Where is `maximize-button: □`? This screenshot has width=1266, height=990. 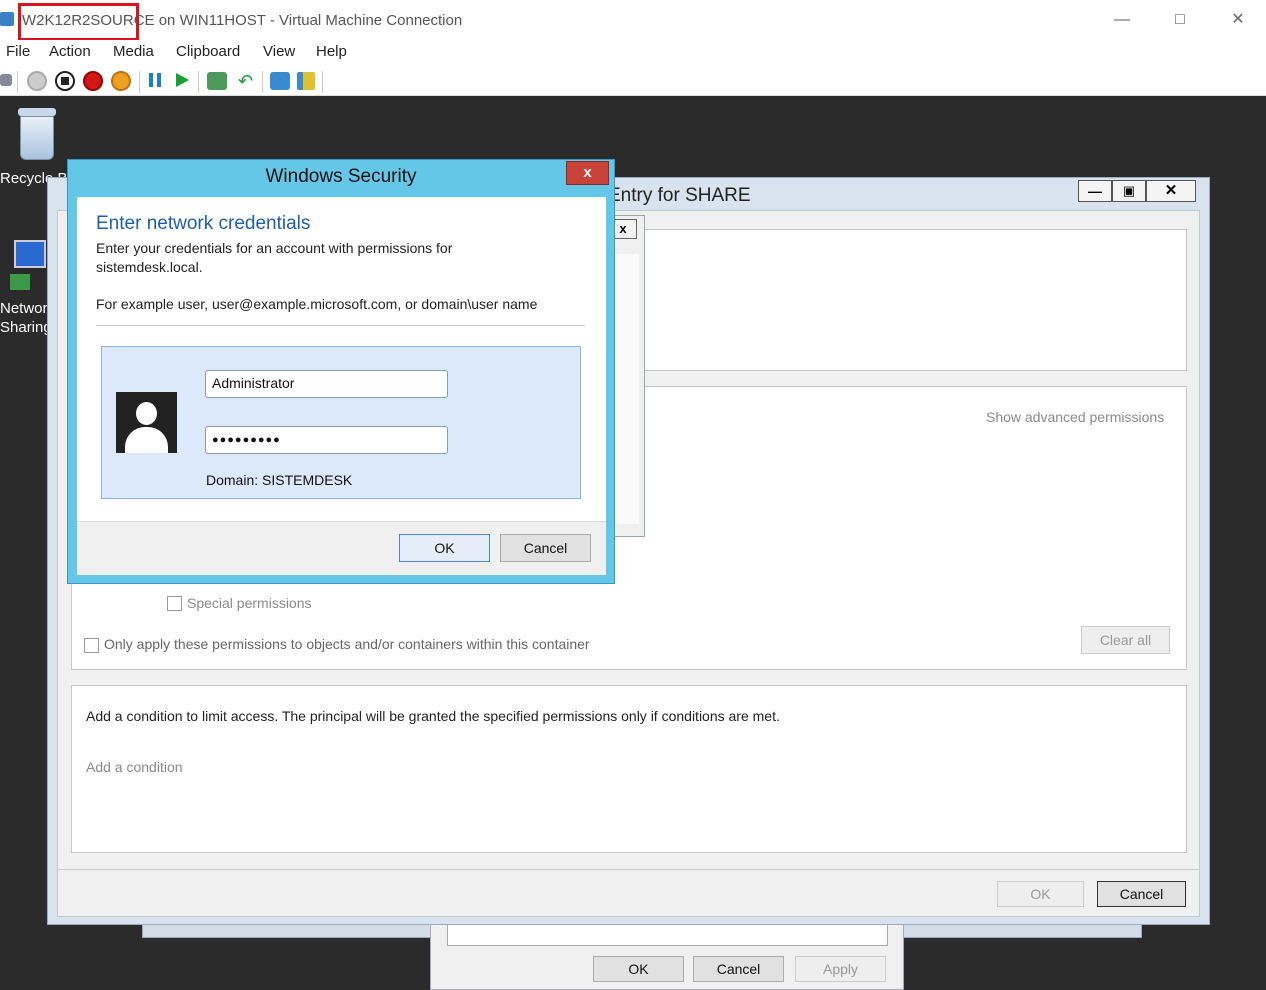
maximize-button: □ is located at coordinates (1180, 20).